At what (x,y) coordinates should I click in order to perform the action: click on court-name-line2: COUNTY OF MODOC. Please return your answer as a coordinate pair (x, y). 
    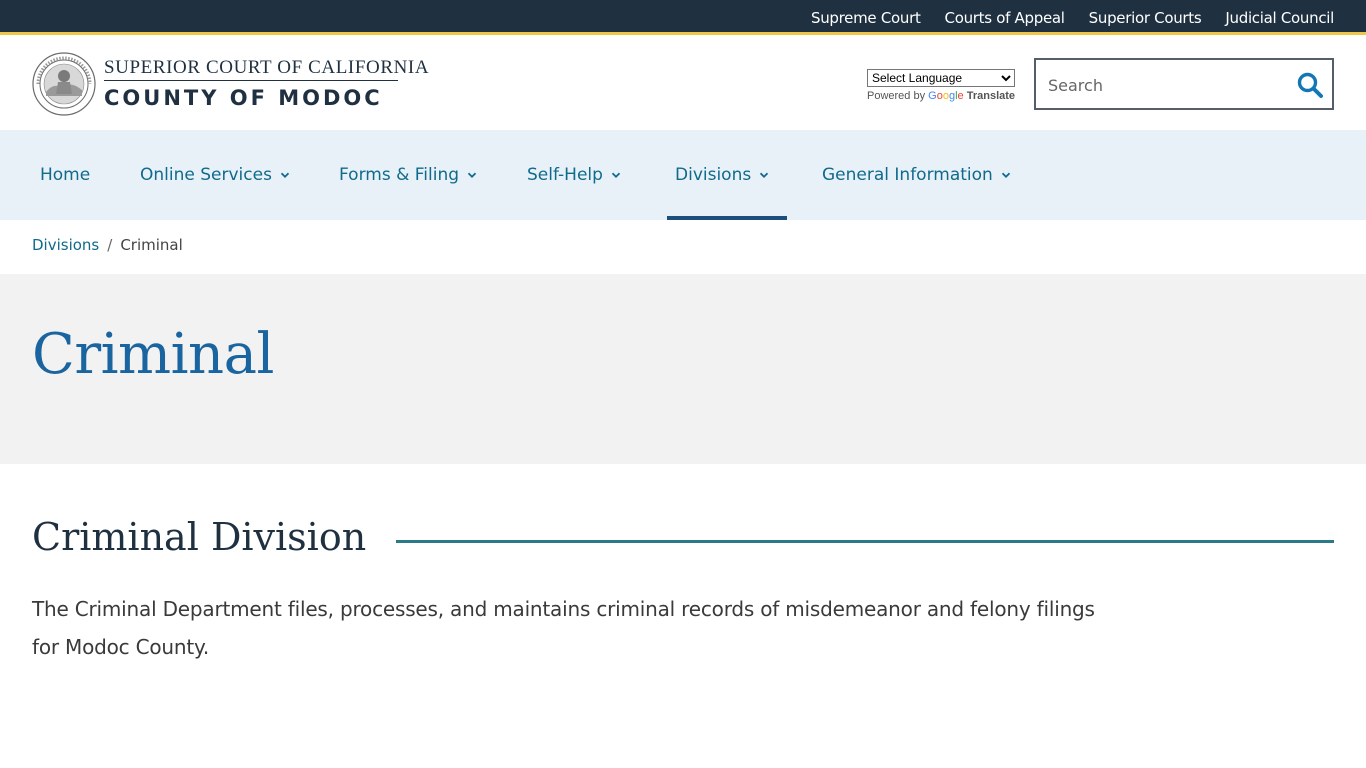
    Looking at the image, I should click on (243, 98).